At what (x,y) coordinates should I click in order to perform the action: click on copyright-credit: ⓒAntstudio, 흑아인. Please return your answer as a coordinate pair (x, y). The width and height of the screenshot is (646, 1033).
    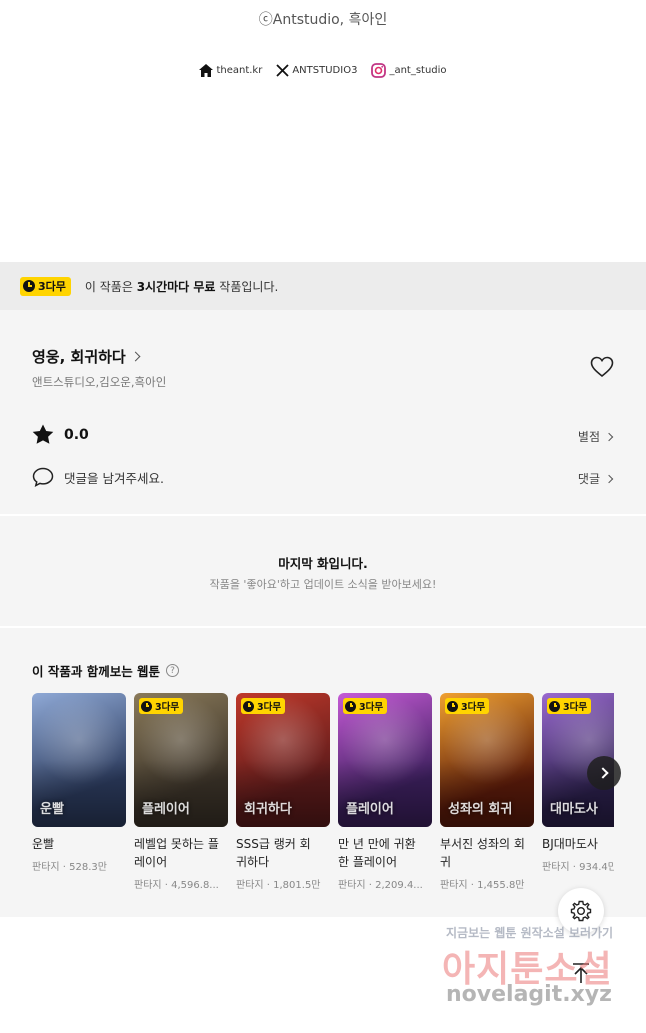
    Looking at the image, I should click on (323, 20).